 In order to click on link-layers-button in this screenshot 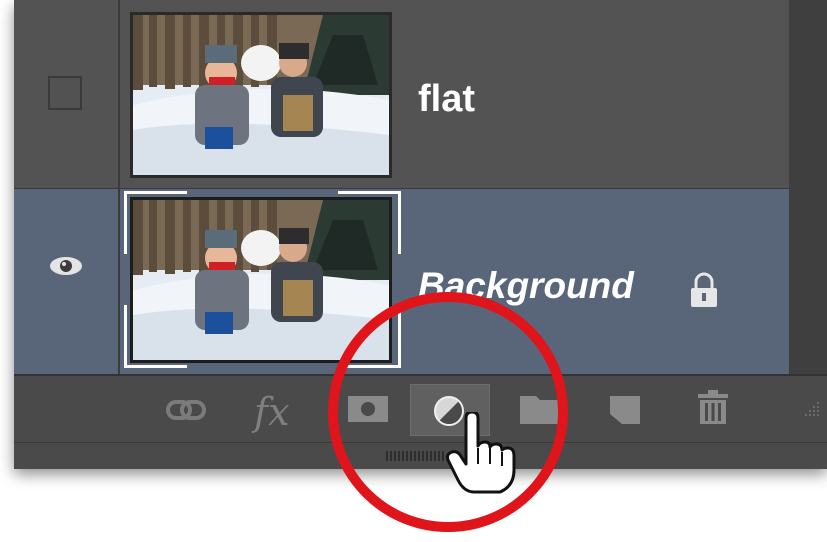, I will do `click(188, 410)`.